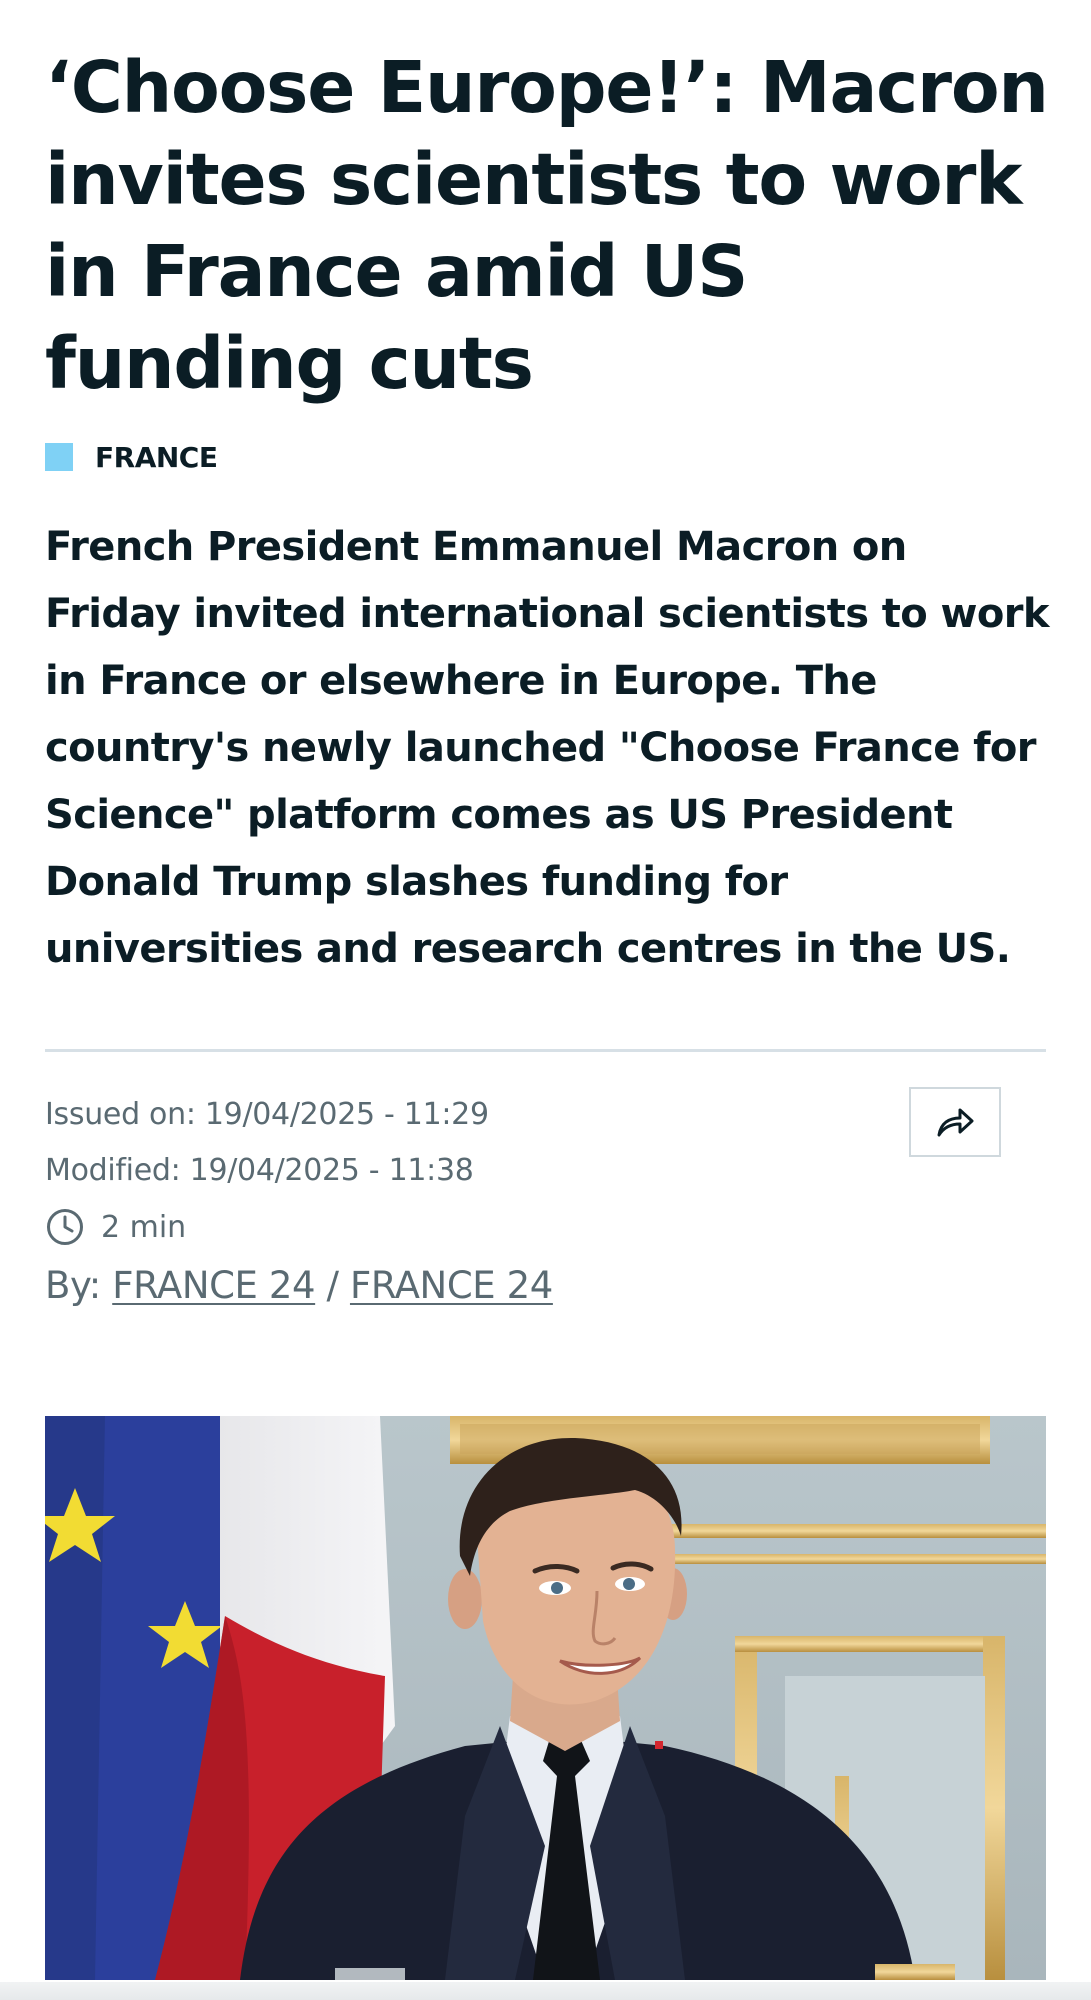  I want to click on read-time: 2 min, so click(545, 1227).